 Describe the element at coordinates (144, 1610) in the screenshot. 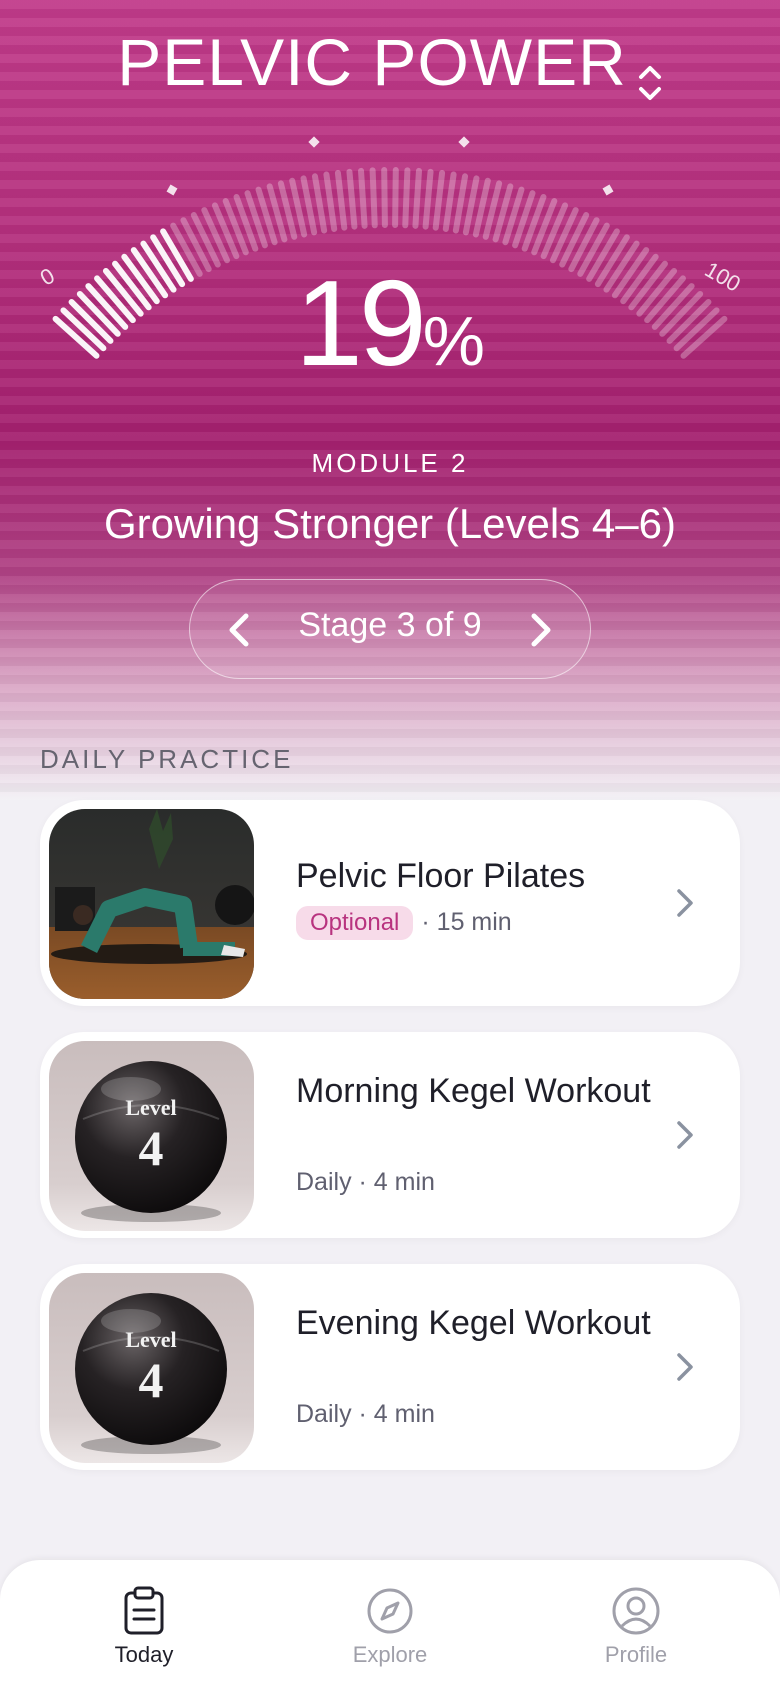

I see `clipboard-icon` at that location.